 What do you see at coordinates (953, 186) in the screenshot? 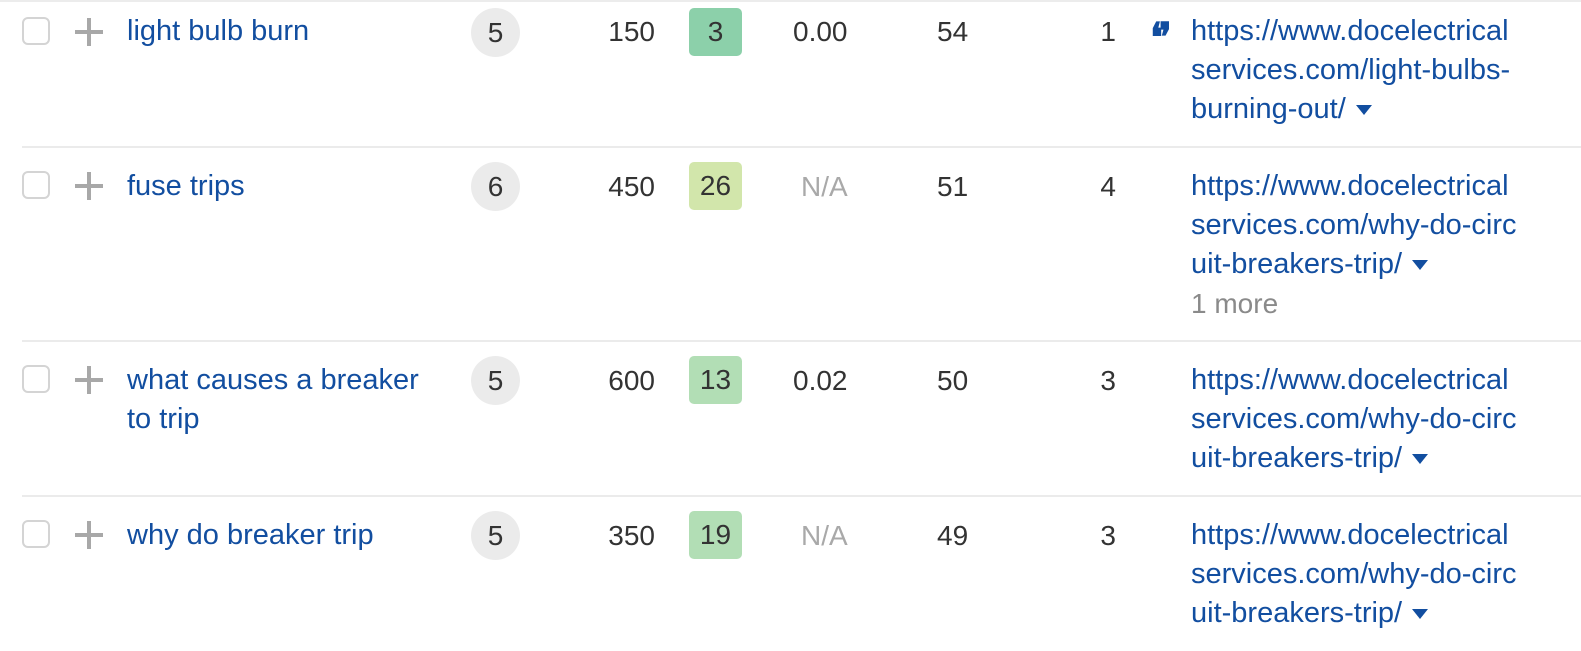
I see `traffic-value: 51` at bounding box center [953, 186].